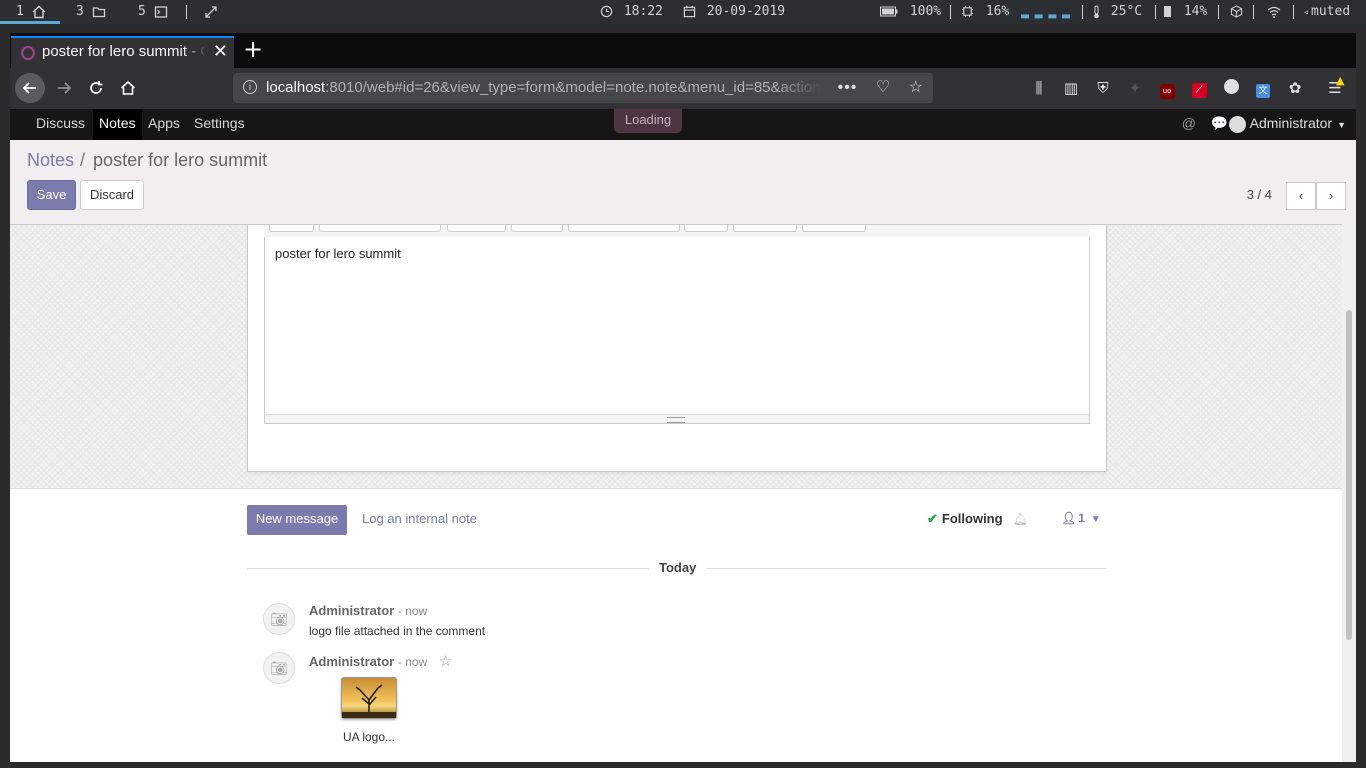 The image size is (1366, 768). What do you see at coordinates (30, 88) in the screenshot?
I see `back-button` at bounding box center [30, 88].